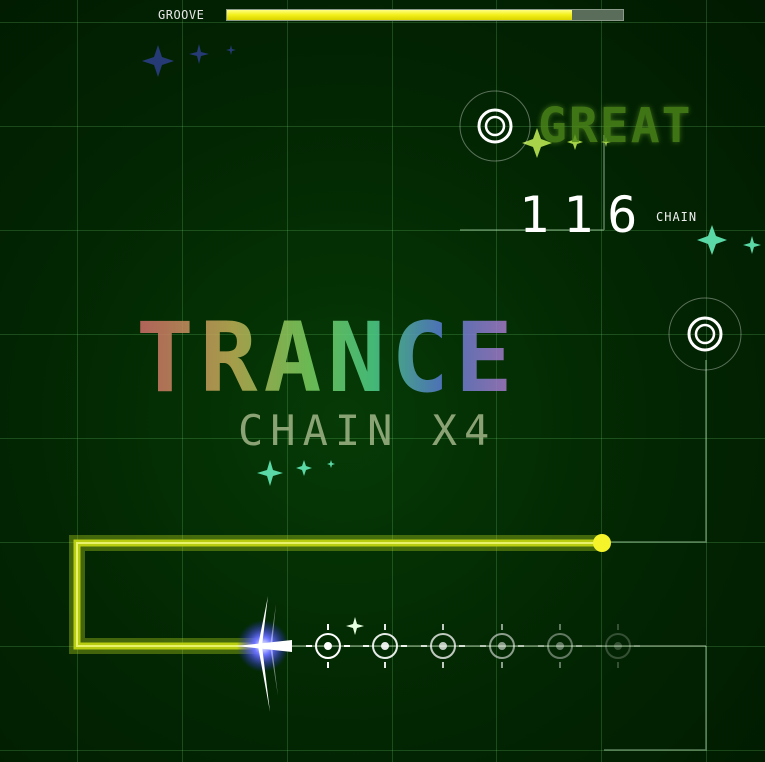  What do you see at coordinates (335, 594) in the screenshot?
I see `lane-path` at bounding box center [335, 594].